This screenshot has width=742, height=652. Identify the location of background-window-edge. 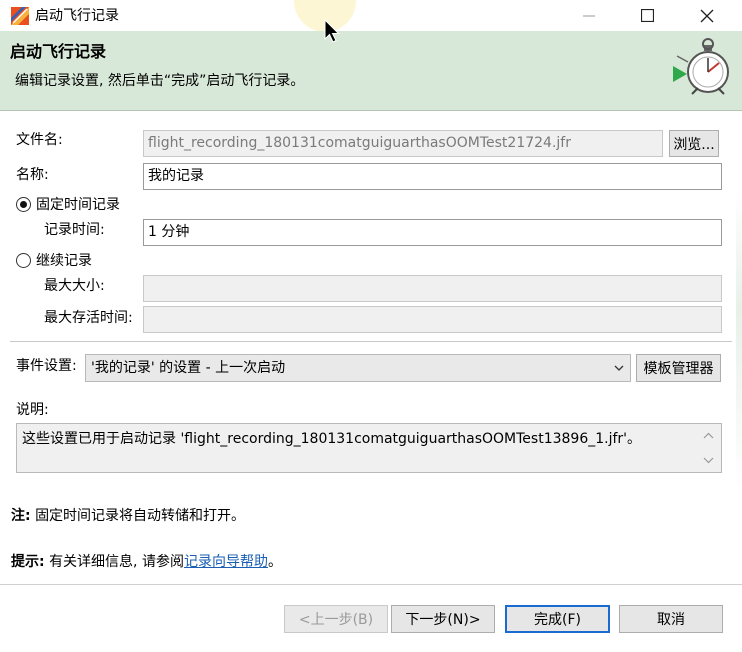
(739, 340).